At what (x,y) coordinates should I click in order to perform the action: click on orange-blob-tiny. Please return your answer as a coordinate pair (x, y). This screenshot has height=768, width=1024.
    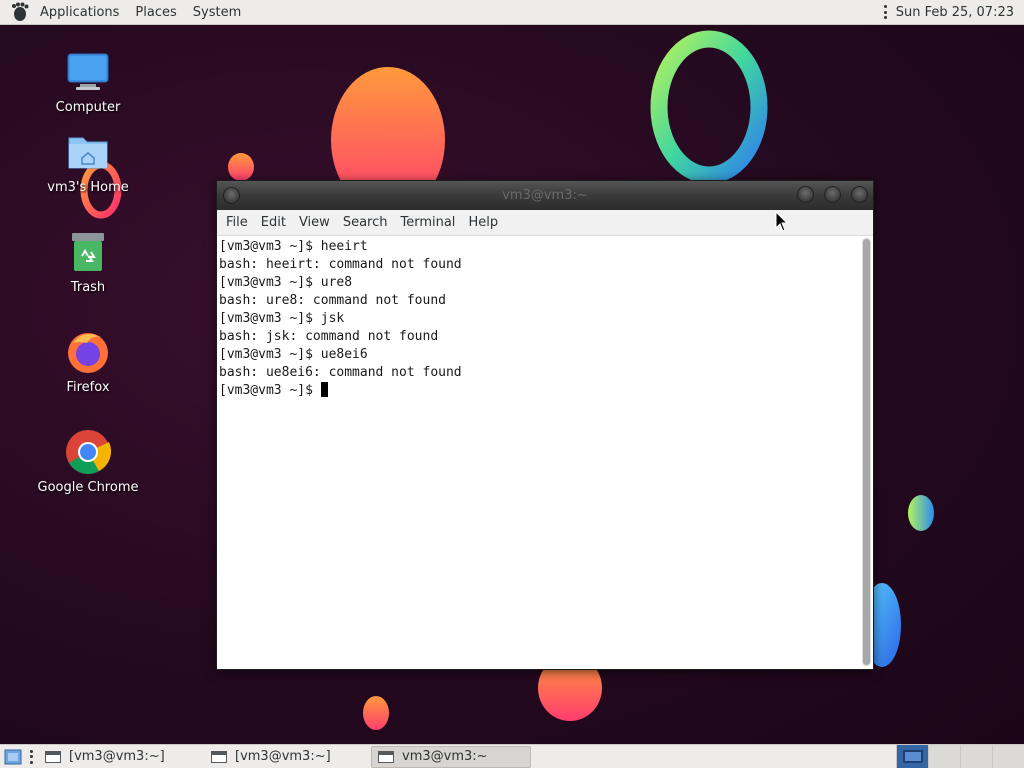
    Looking at the image, I should click on (376, 713).